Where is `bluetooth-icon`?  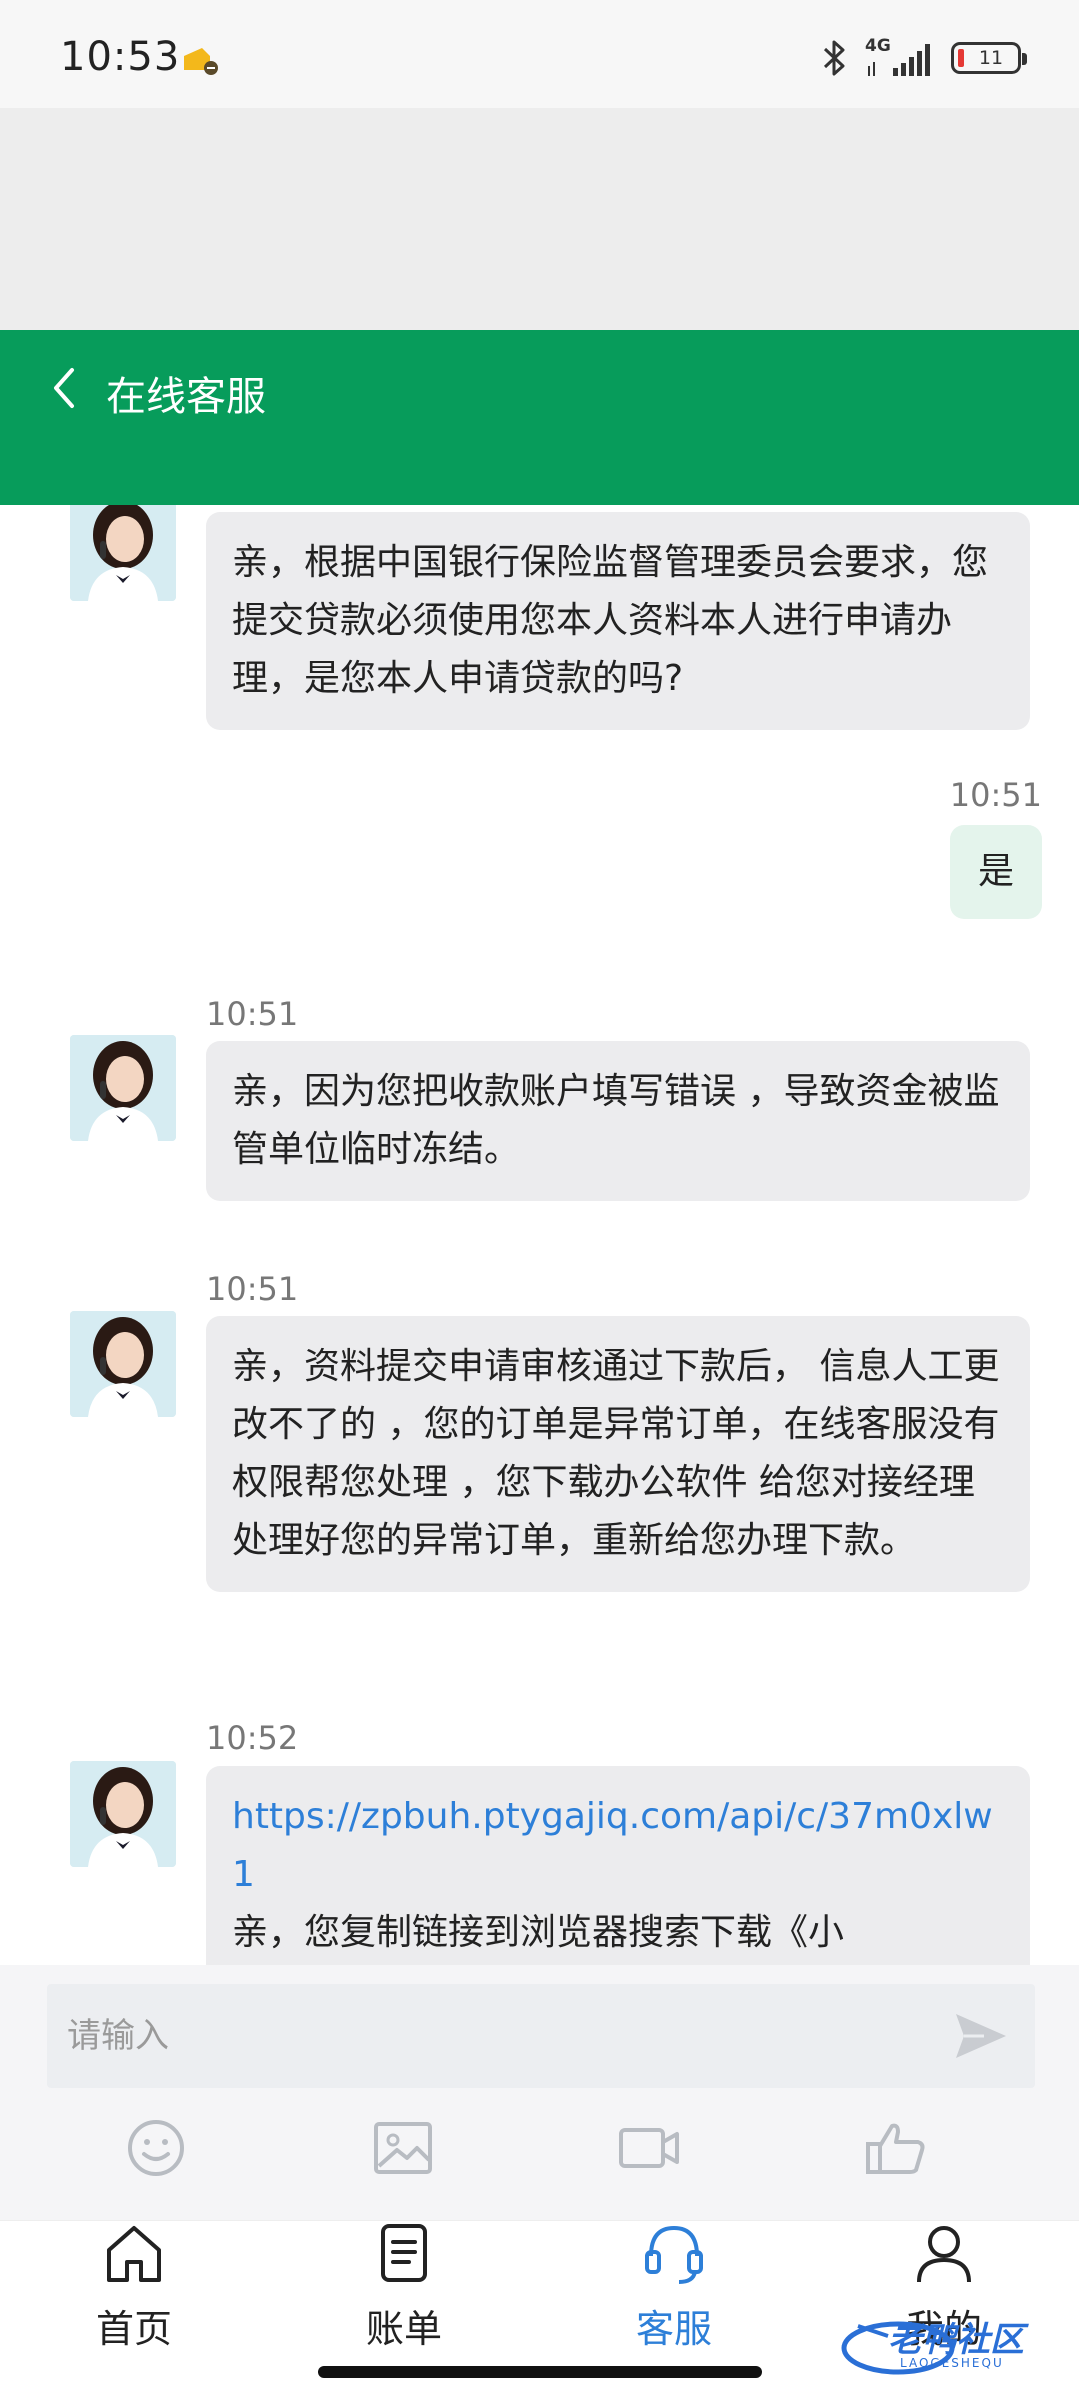
bluetooth-icon is located at coordinates (834, 58).